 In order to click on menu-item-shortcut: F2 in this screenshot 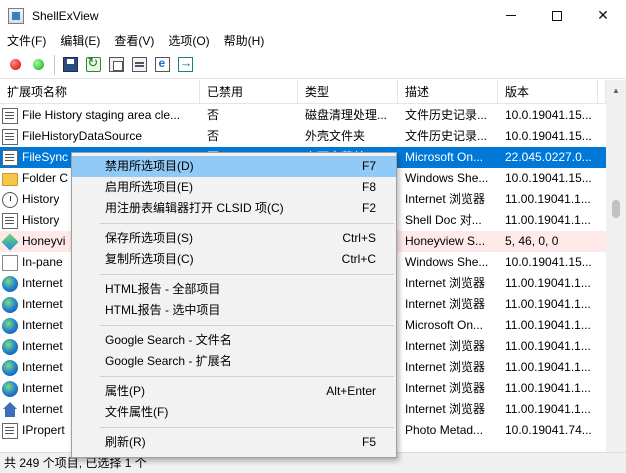, I will do `click(368, 208)`.